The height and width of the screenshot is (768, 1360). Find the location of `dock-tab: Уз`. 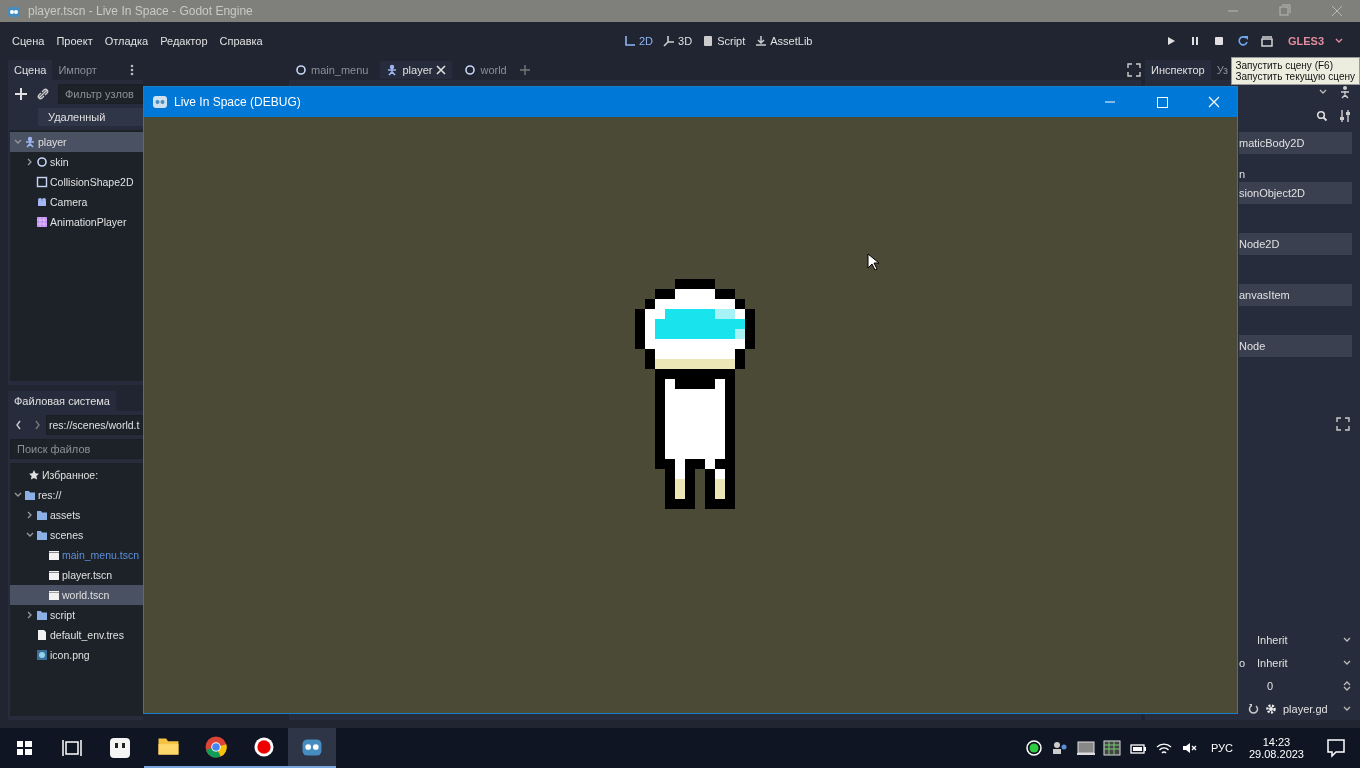

dock-tab: Уз is located at coordinates (1219, 70).